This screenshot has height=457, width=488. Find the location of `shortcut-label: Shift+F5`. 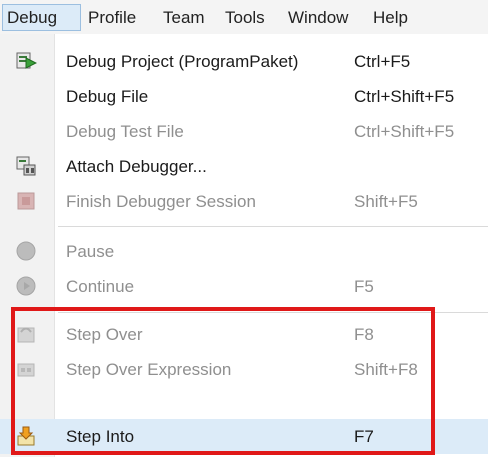

shortcut-label: Shift+F5 is located at coordinates (386, 201).